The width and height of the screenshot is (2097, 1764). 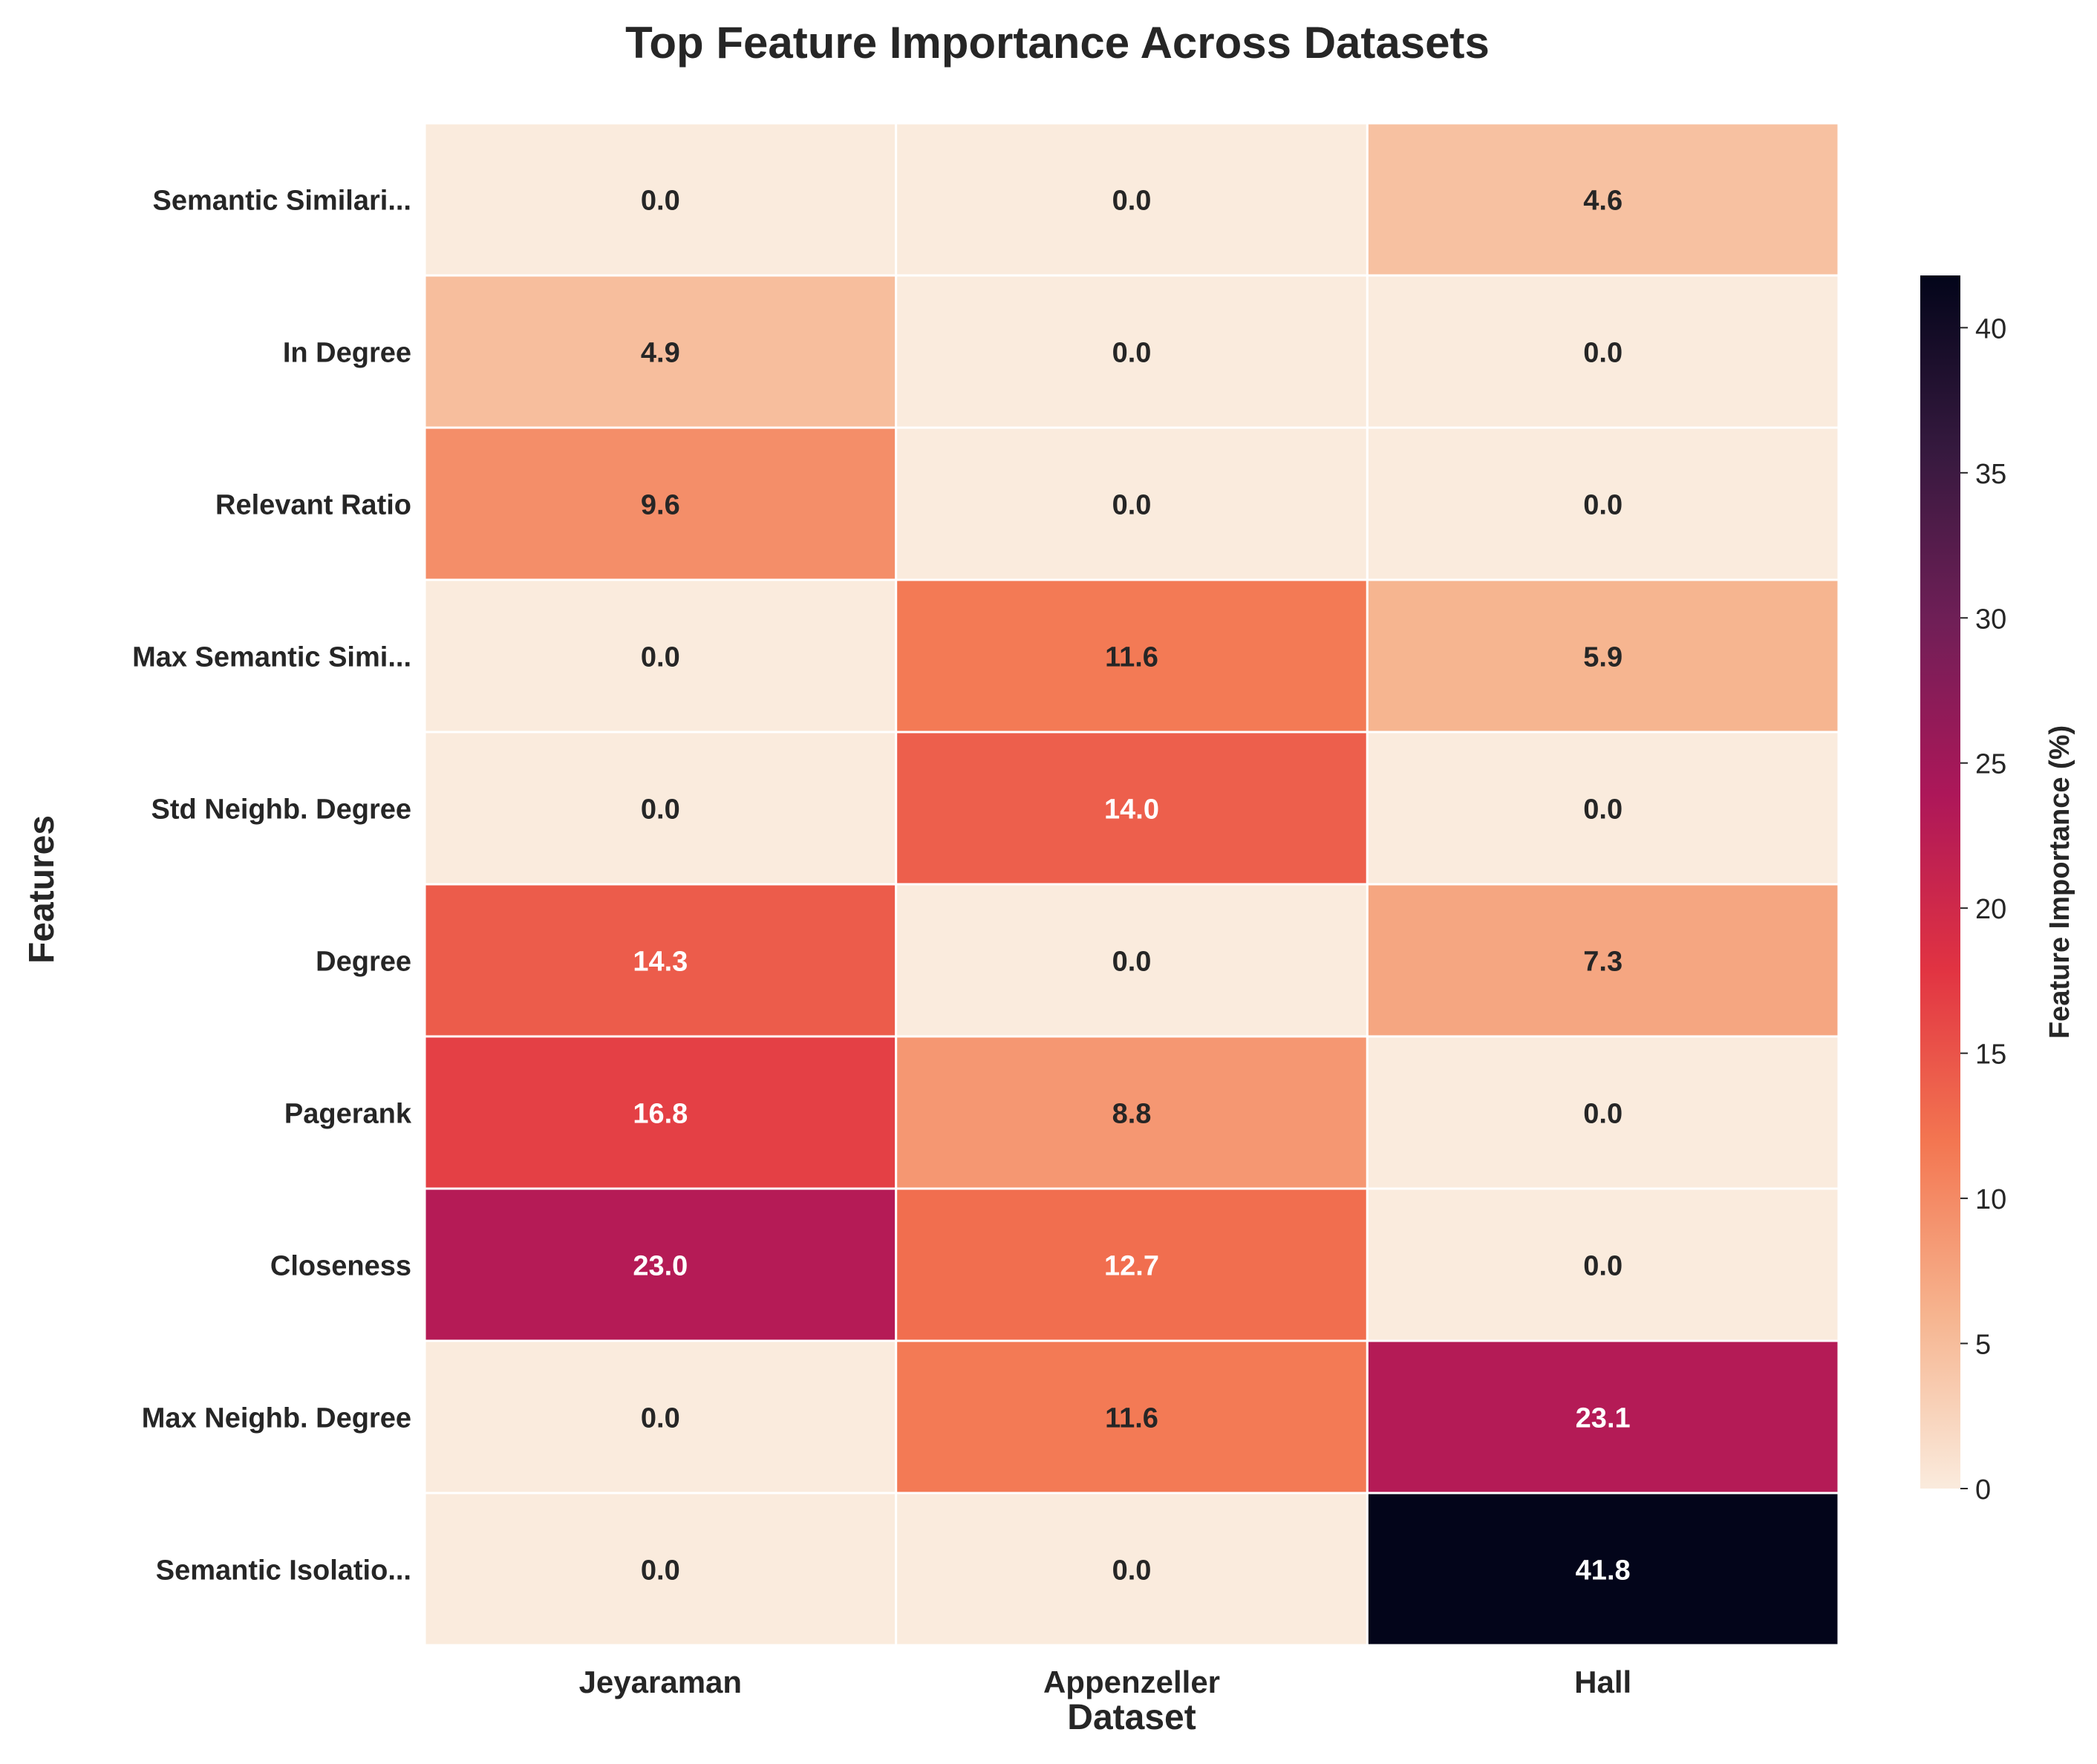 I want to click on y-axis-title: Features, so click(x=42, y=889).